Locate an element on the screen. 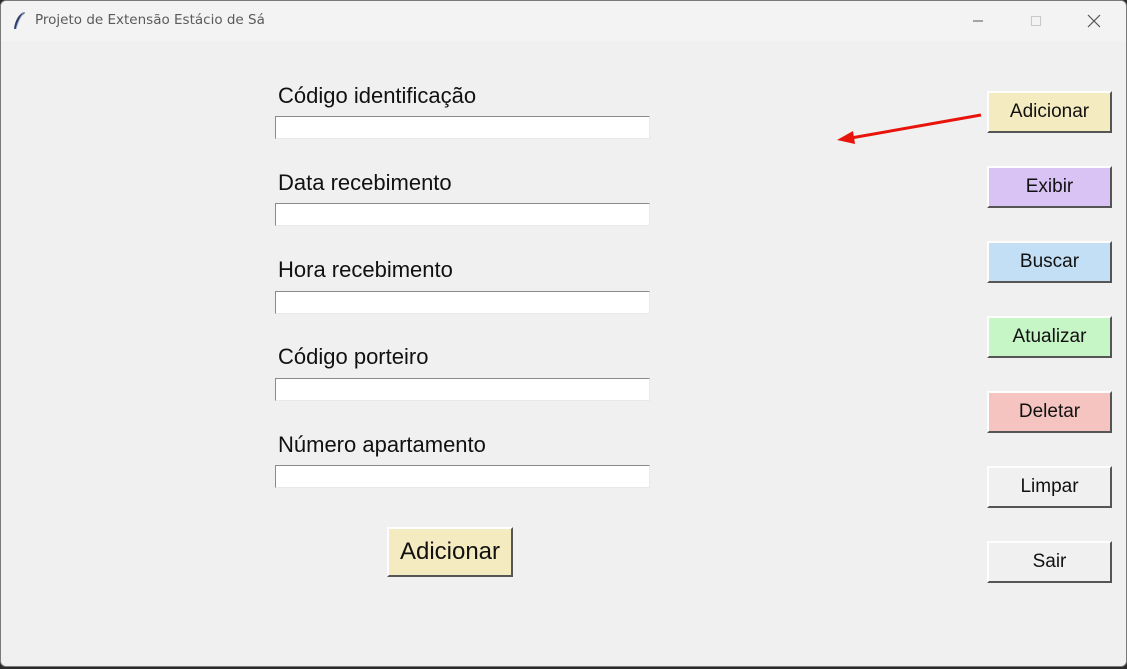  window-title: Projeto de Extensão Estácio de Sá is located at coordinates (150, 20).